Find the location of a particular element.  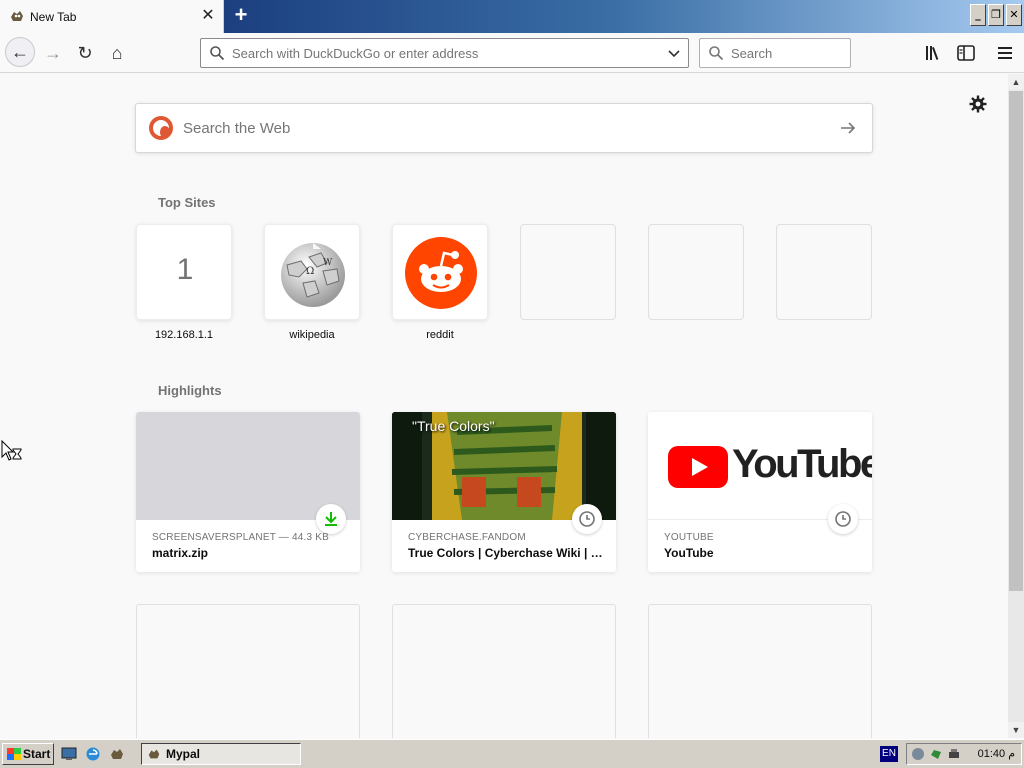

library-icon is located at coordinates (934, 53).